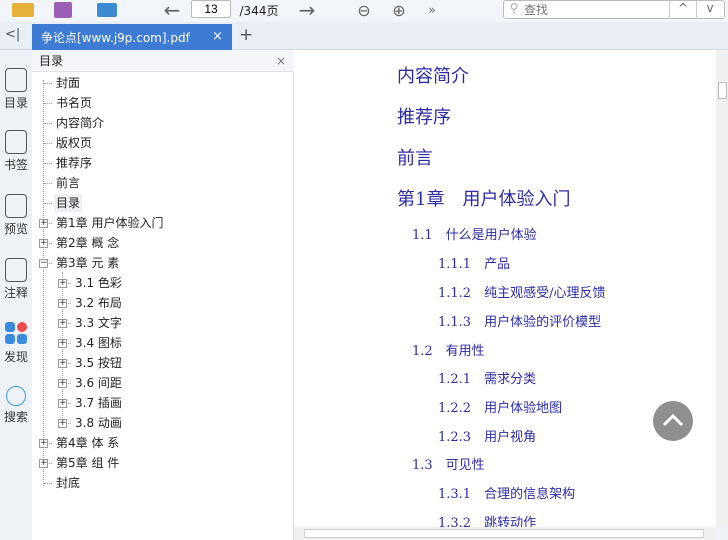 This screenshot has width=728, height=540. What do you see at coordinates (74, 103) in the screenshot?
I see `toc-item: 书名页` at bounding box center [74, 103].